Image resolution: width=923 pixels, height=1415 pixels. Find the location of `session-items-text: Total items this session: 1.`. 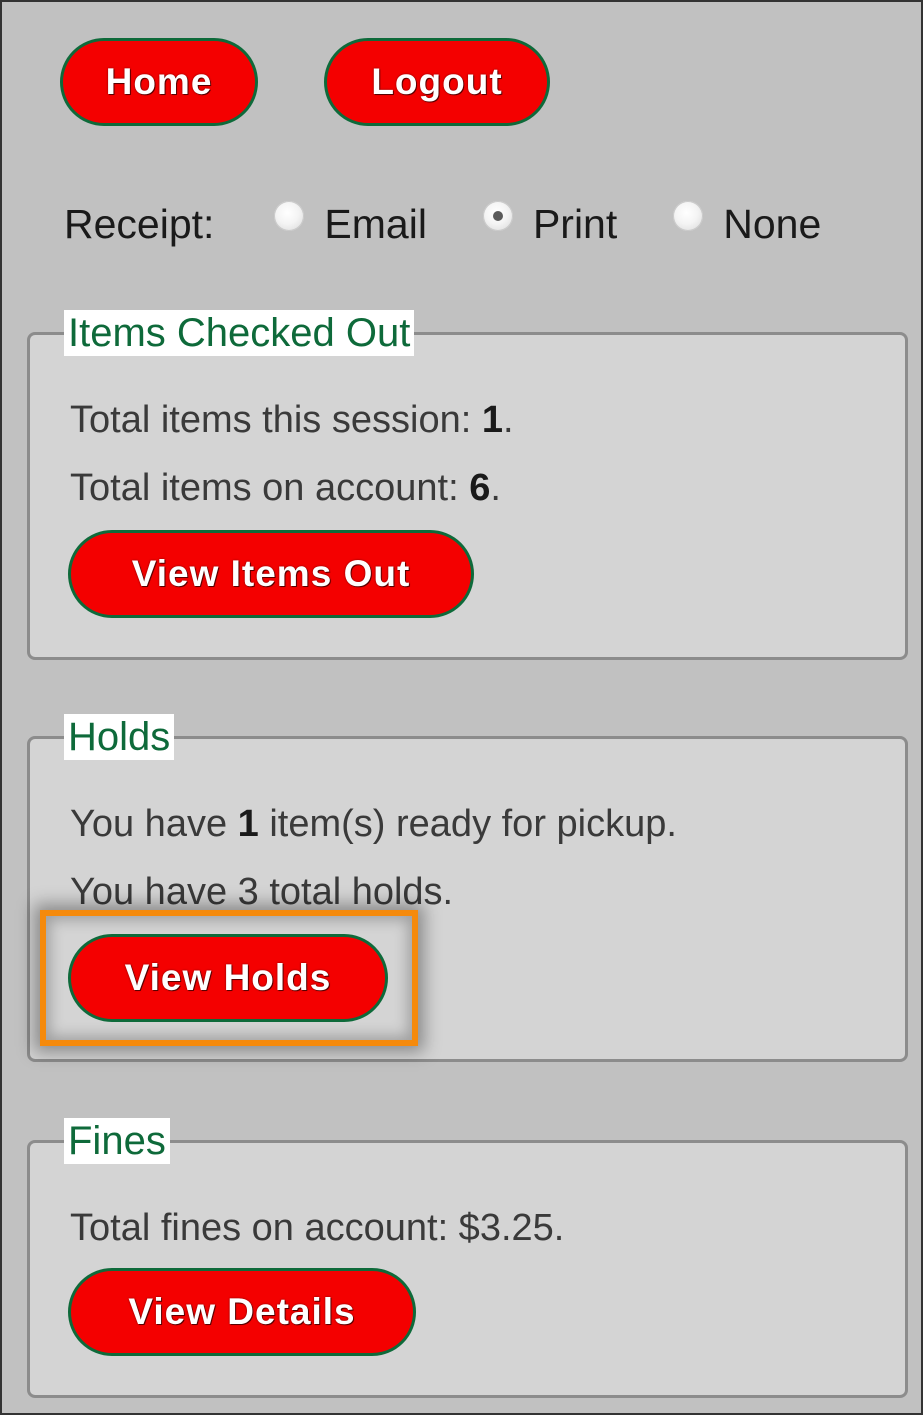

session-items-text: Total items this session: 1. is located at coordinates (292, 420).